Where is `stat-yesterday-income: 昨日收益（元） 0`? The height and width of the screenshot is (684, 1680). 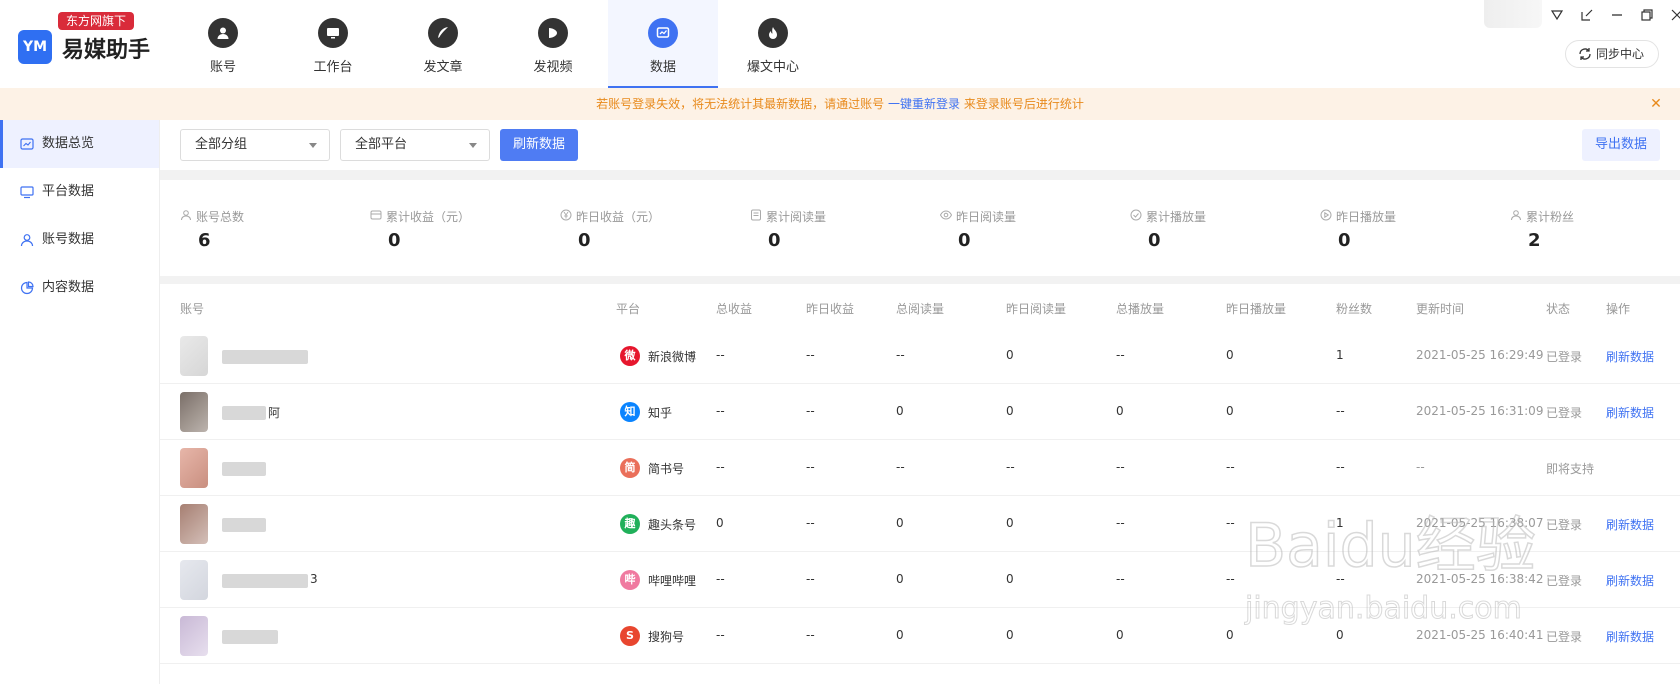
stat-yesterday-income: 昨日收益（元） 0 is located at coordinates (635, 228).